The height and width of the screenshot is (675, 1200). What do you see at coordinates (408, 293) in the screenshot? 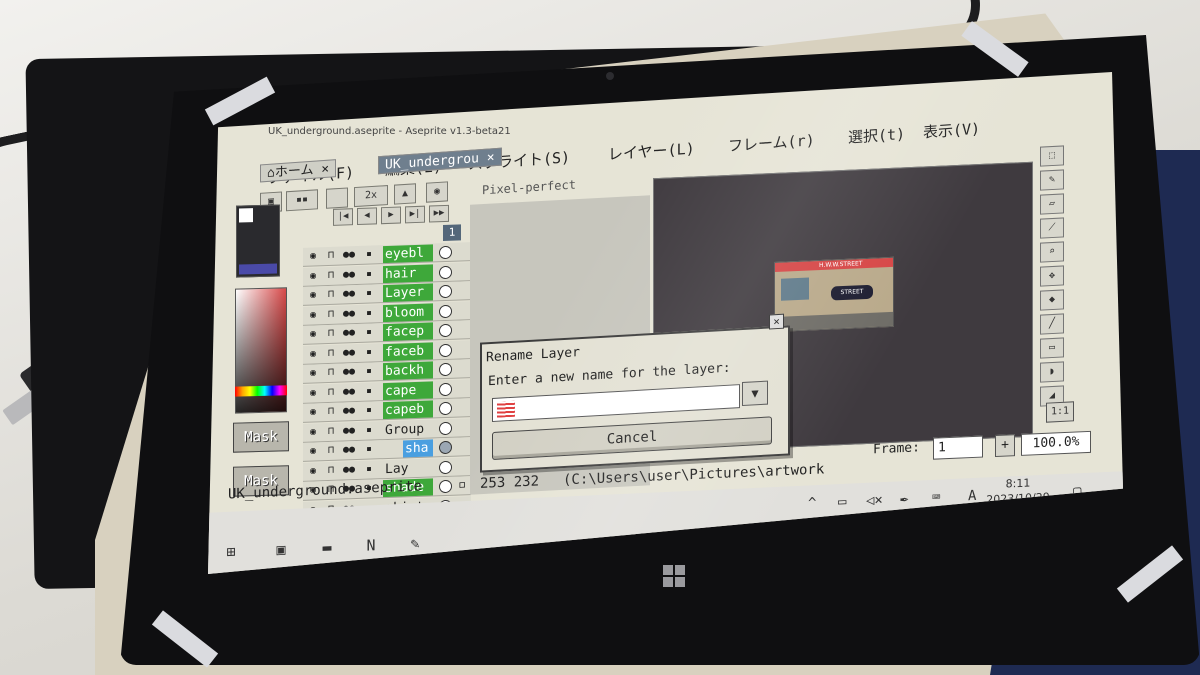
I see `layer-name: Layer` at bounding box center [408, 293].